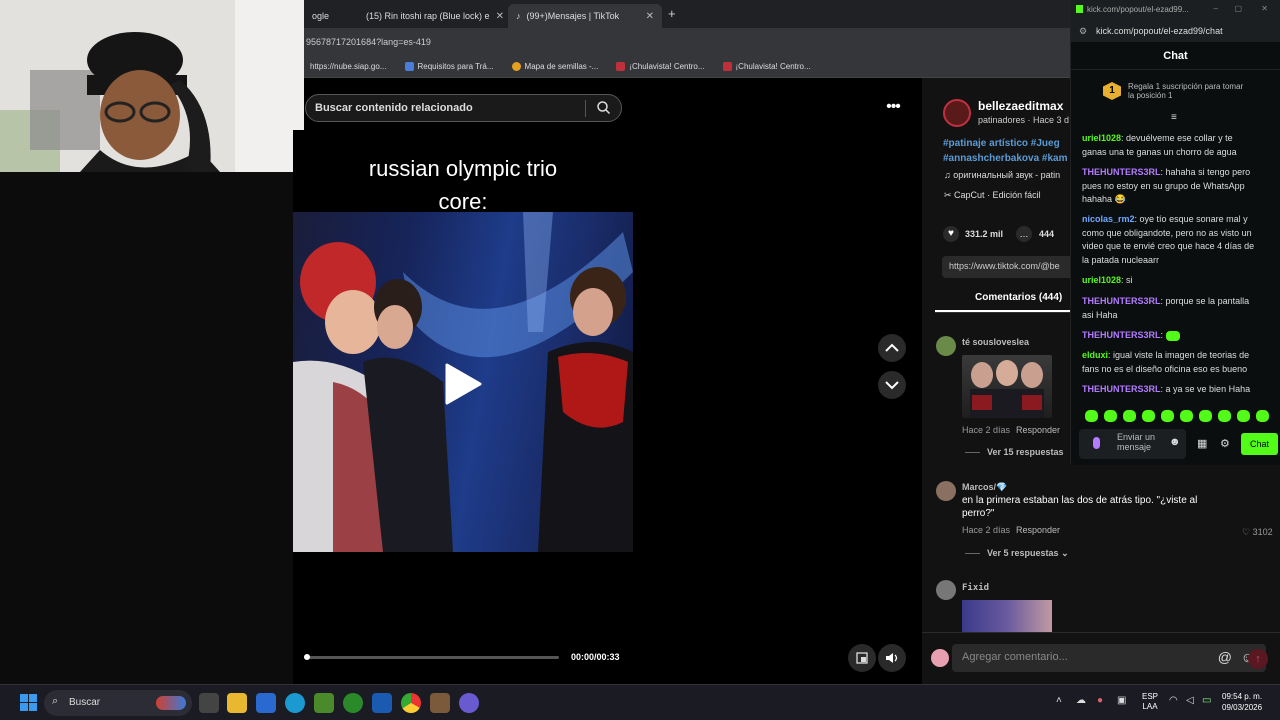  Describe the element at coordinates (326, 16) in the screenshot. I see `browser-tab: ogle` at that location.